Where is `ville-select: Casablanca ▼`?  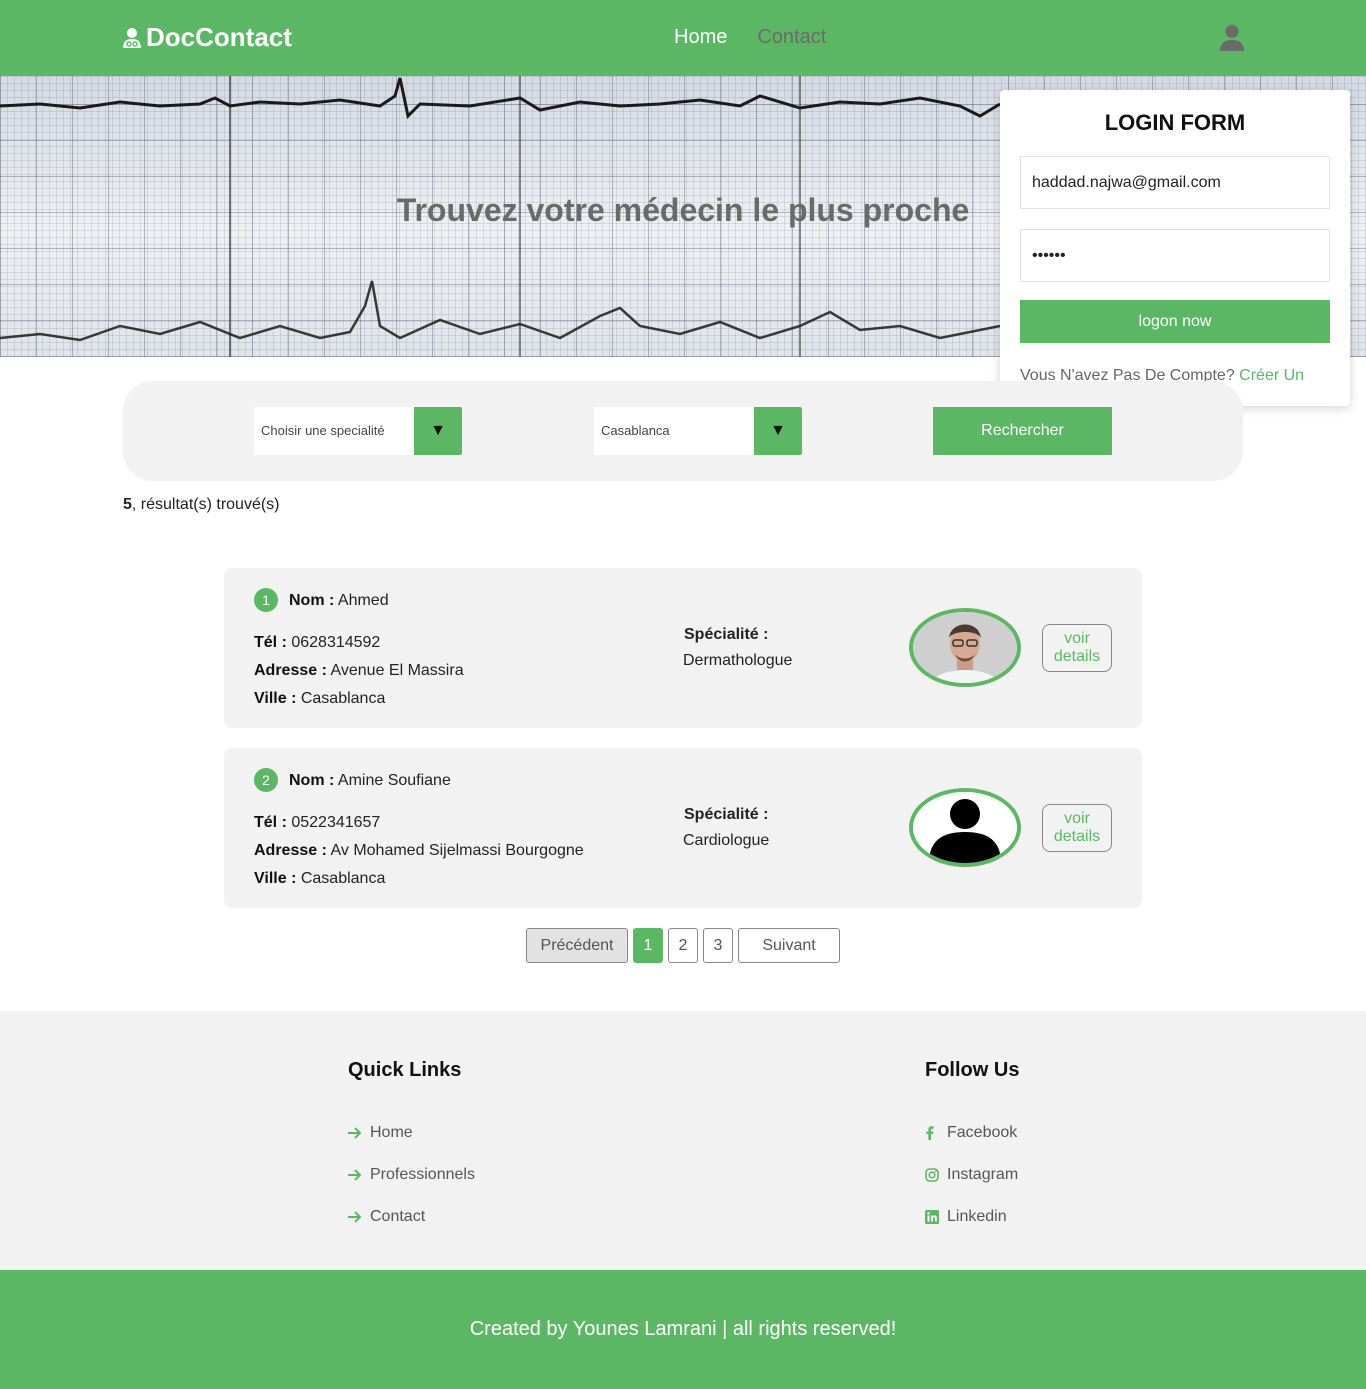
ville-select: Casablanca ▼ is located at coordinates (698, 431).